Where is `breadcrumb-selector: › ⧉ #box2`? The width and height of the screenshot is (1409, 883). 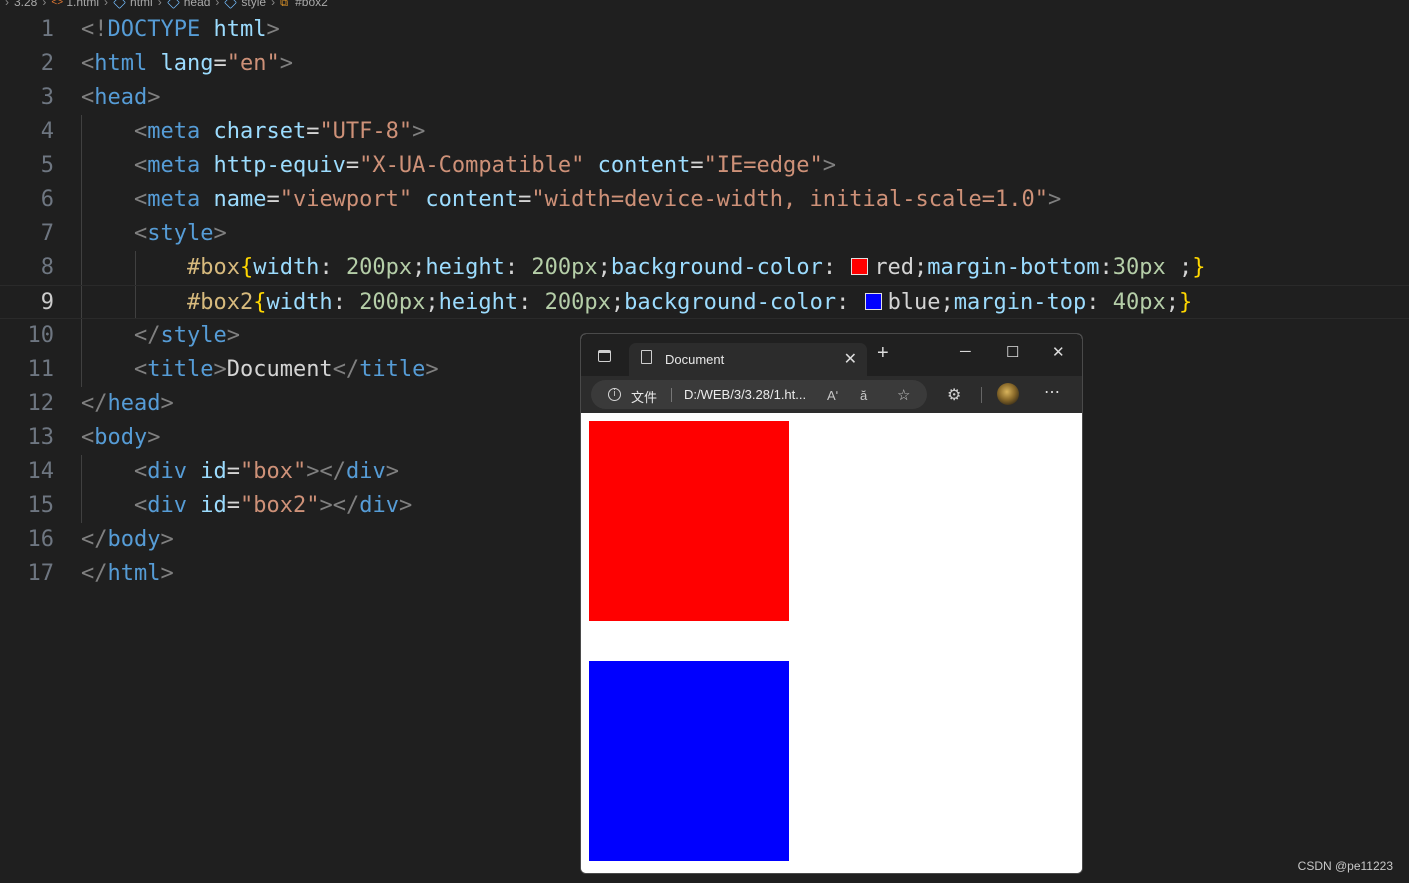
breadcrumb-selector: › ⧉ #box2 is located at coordinates (297, 4).